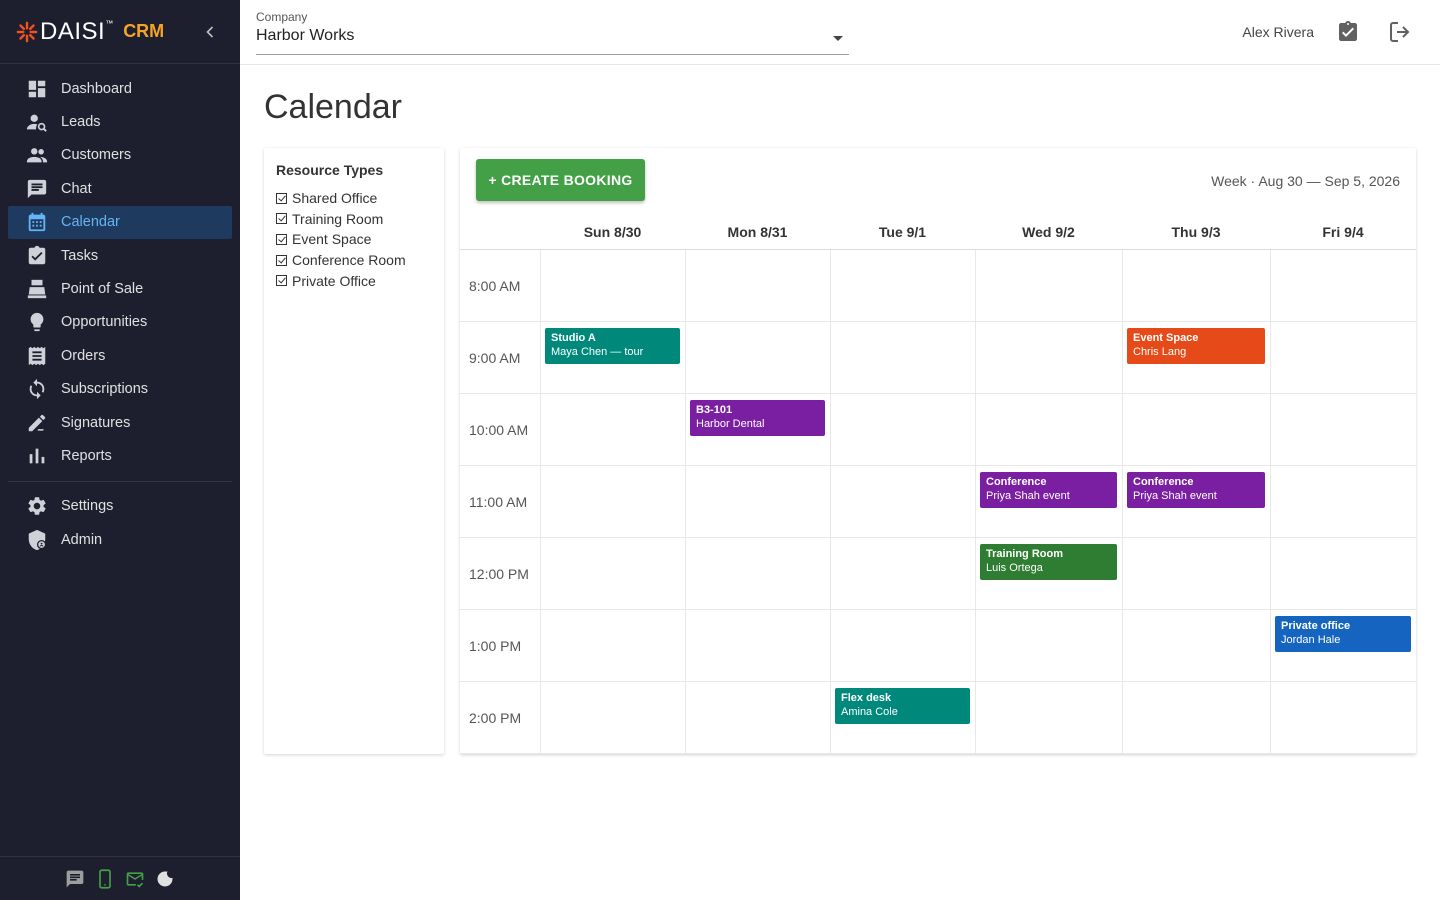 The width and height of the screenshot is (1440, 900). What do you see at coordinates (1311, 640) in the screenshot?
I see `booking-subtitle: Jordan Hale` at bounding box center [1311, 640].